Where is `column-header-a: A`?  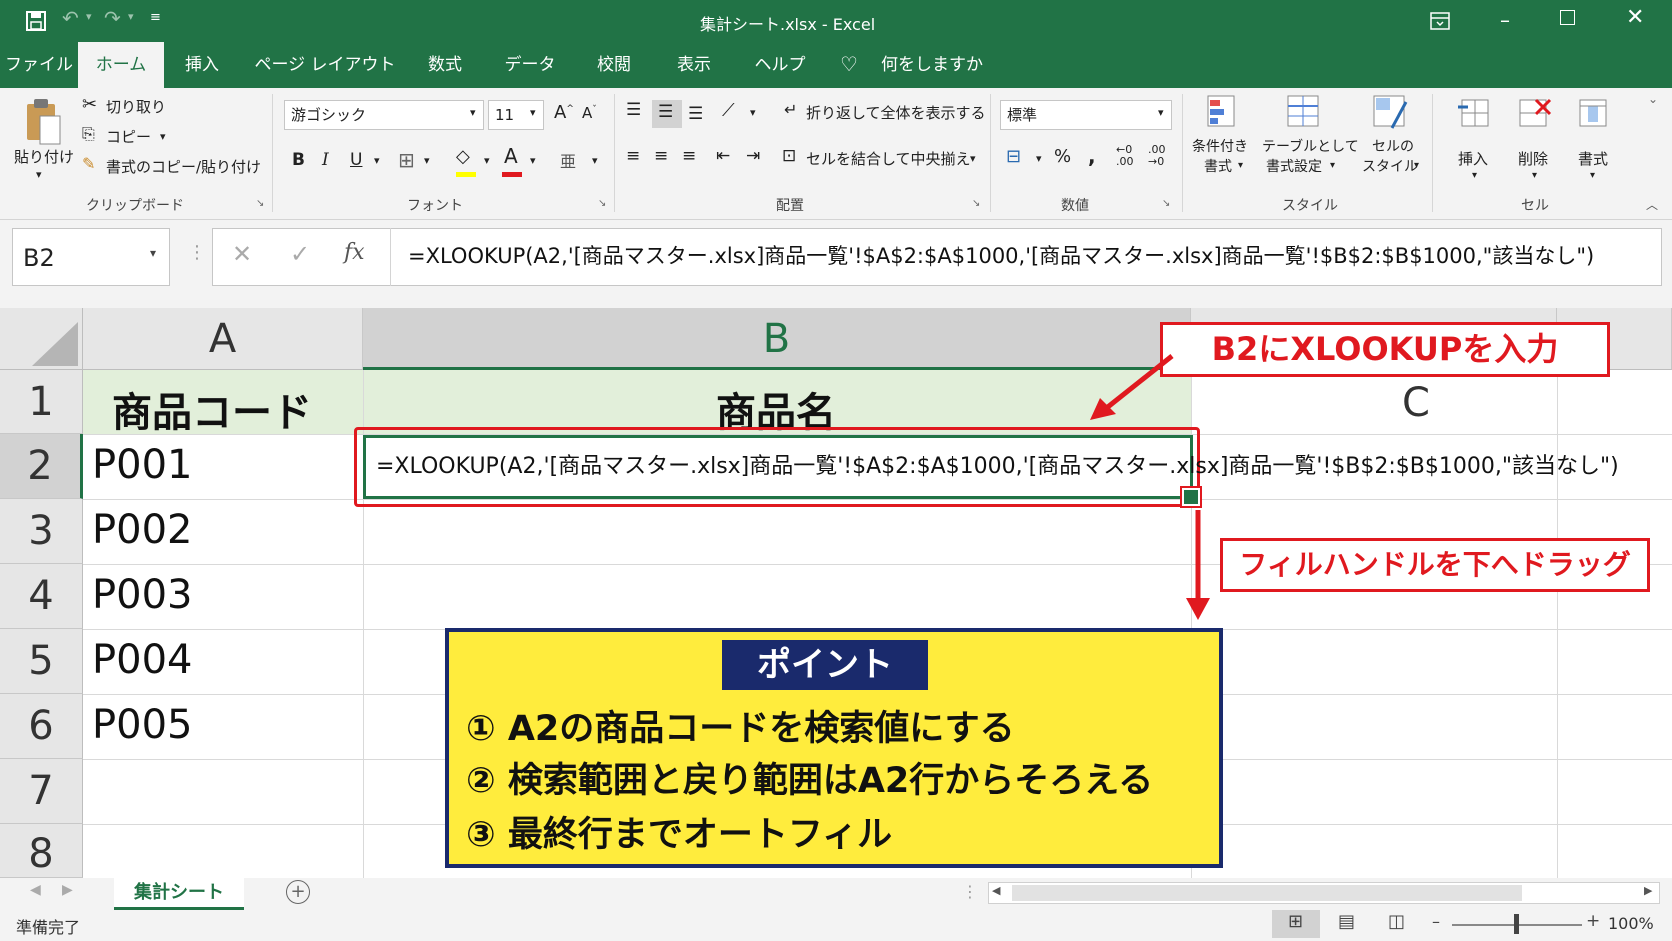 column-header-a: A is located at coordinates (223, 339).